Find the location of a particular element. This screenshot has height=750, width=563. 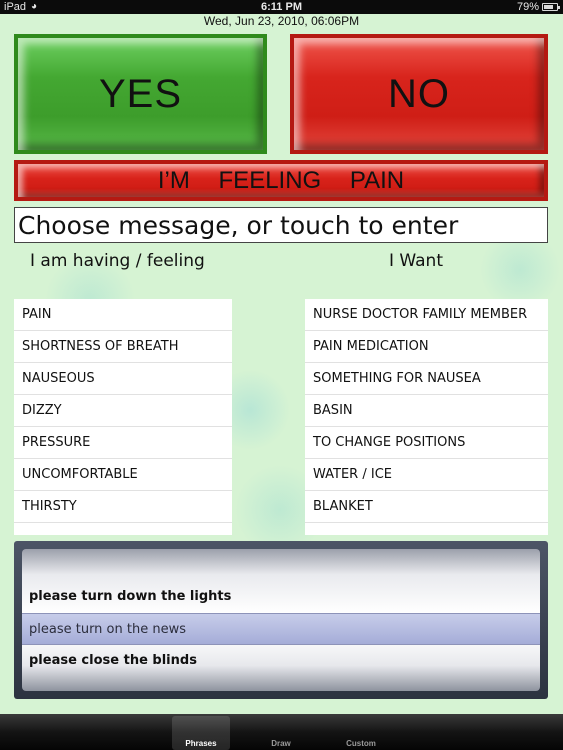

picker-option: please turn down the lights is located at coordinates (281, 597).